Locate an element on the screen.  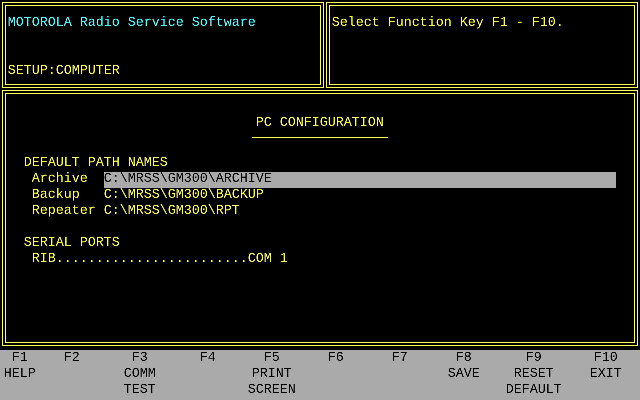
mode-label: SETUP:COMPUTER is located at coordinates (64, 72).